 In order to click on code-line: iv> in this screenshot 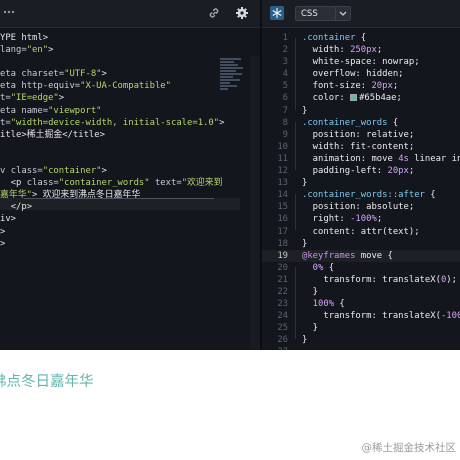, I will do `click(112, 219)`.